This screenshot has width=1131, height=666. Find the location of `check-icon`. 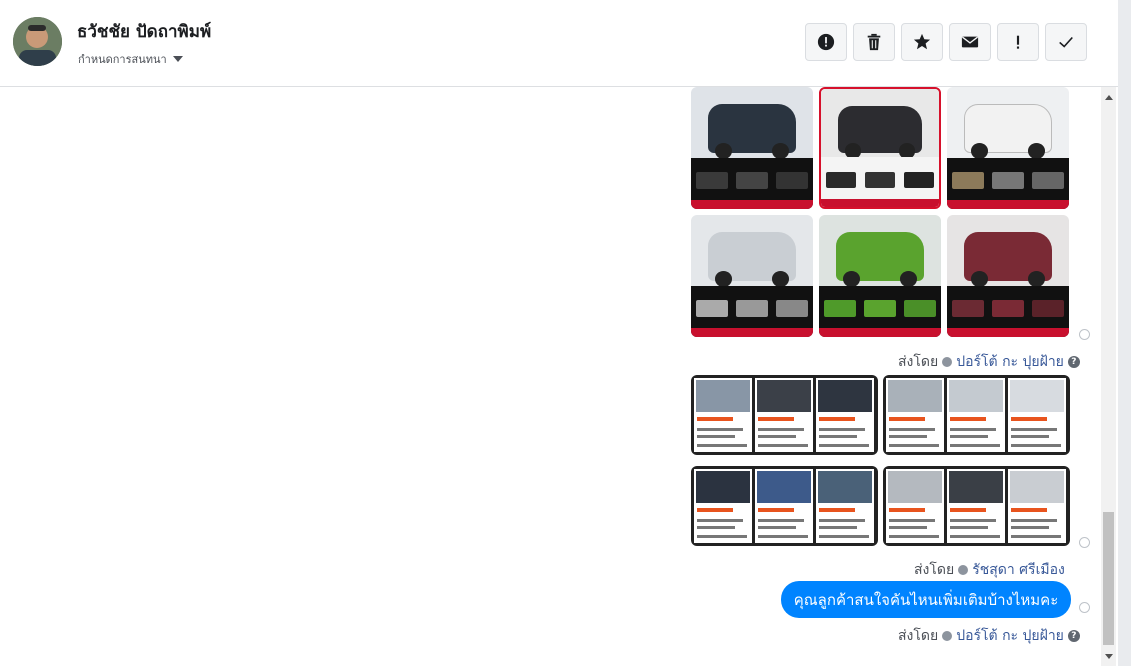

check-icon is located at coordinates (1066, 42).